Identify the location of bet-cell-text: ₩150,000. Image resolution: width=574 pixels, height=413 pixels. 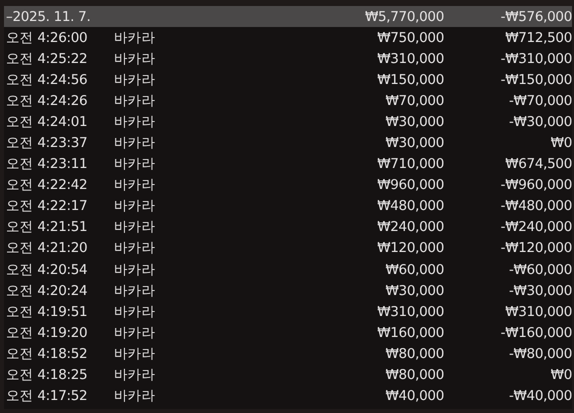
(410, 80).